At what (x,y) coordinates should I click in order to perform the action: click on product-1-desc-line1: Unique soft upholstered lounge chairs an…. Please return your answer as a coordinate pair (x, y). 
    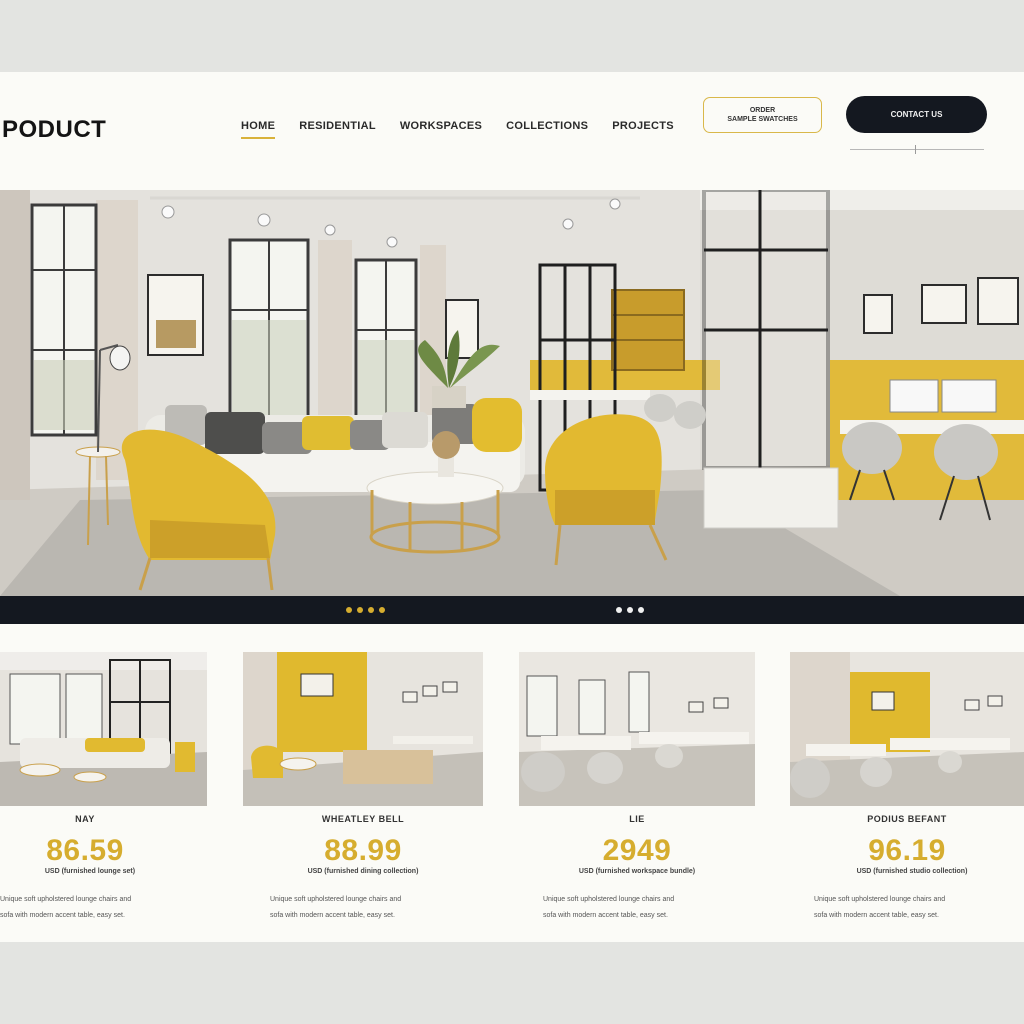
    Looking at the image, I should click on (66, 899).